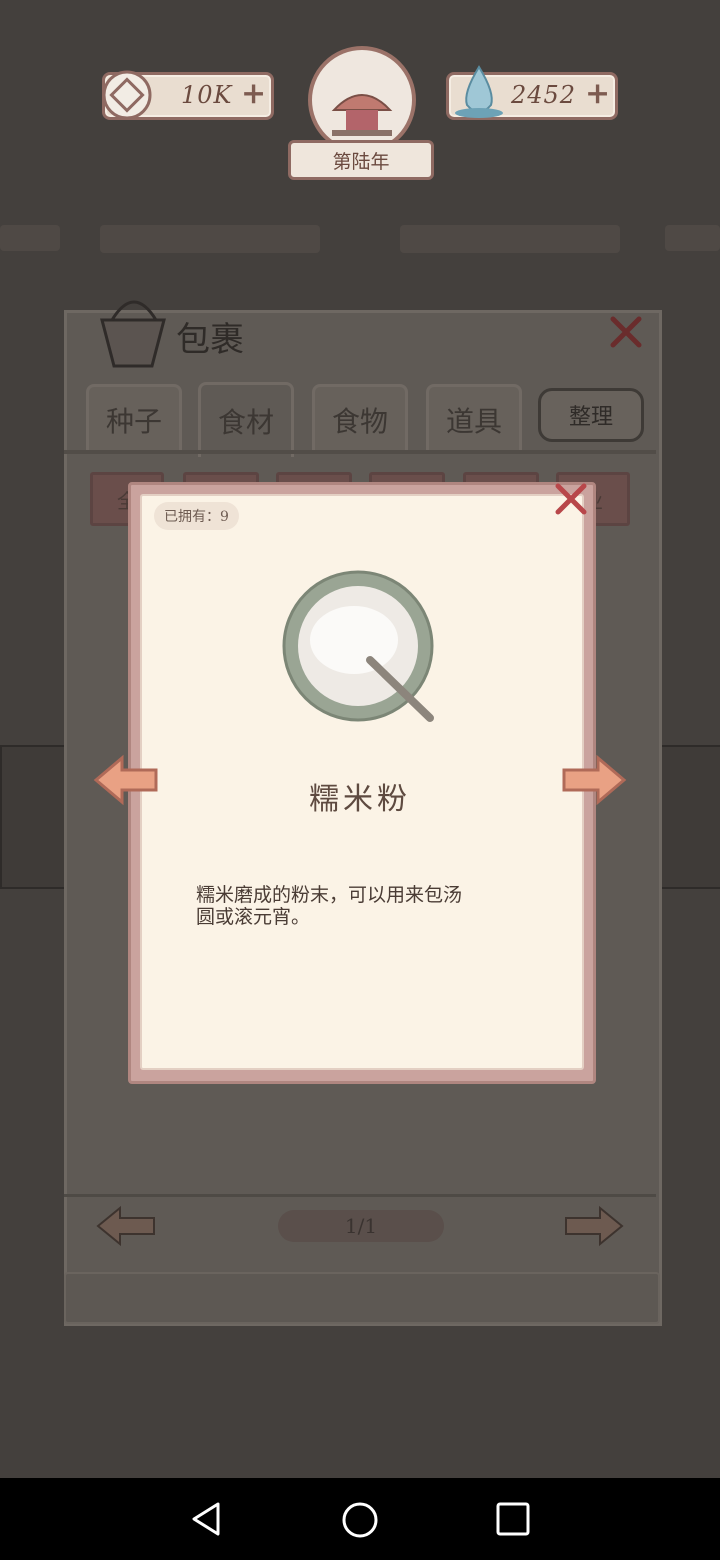 The width and height of the screenshot is (720, 1560). What do you see at coordinates (544, 95) in the screenshot?
I see `water-value: 2452` at bounding box center [544, 95].